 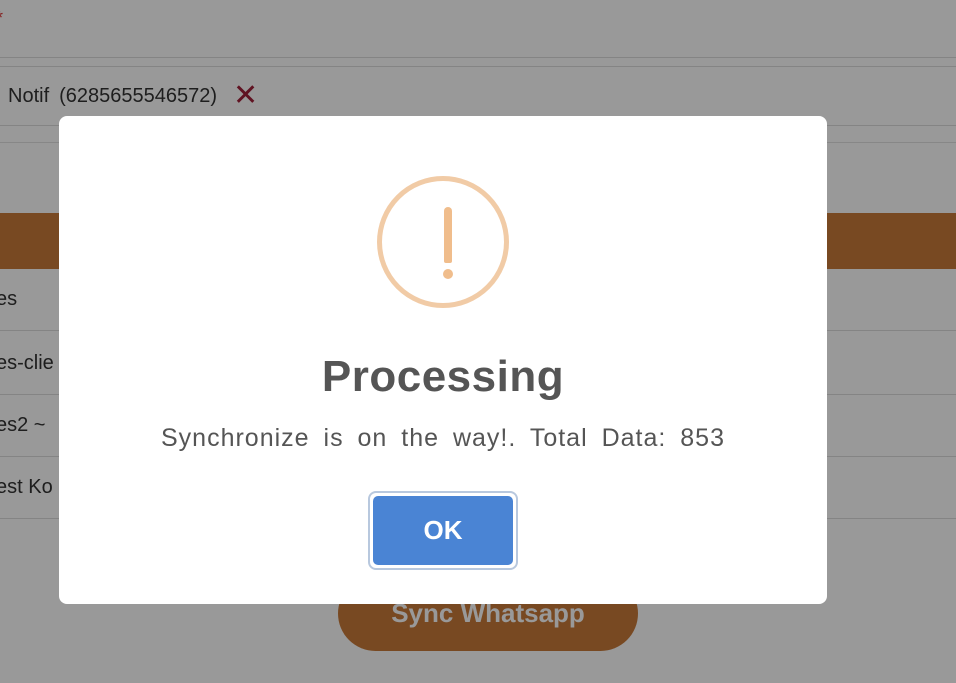 I want to click on modal-title: Processing, so click(x=443, y=376).